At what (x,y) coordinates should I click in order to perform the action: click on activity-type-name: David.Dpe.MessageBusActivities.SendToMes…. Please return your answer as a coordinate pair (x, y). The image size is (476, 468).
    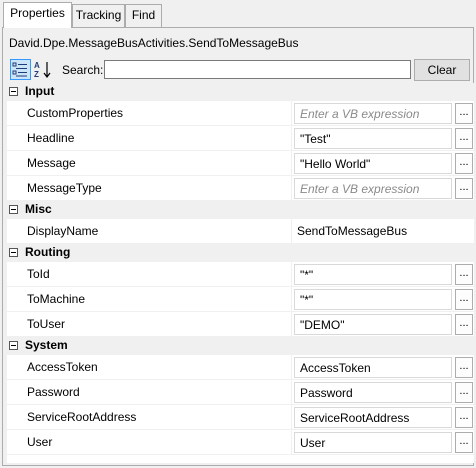
    Looking at the image, I should click on (154, 43).